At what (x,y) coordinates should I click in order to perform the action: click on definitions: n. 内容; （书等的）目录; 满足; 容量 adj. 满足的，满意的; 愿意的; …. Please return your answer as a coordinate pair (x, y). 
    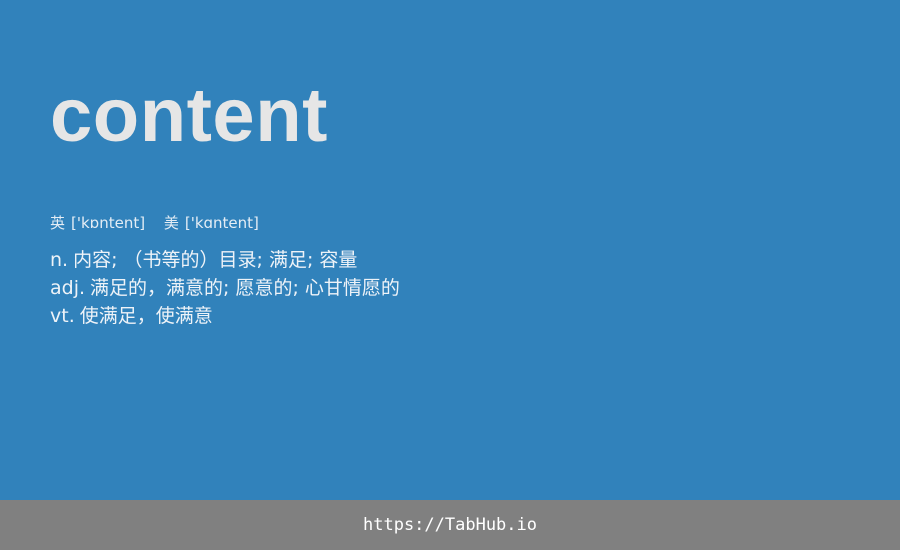
    Looking at the image, I should click on (225, 288).